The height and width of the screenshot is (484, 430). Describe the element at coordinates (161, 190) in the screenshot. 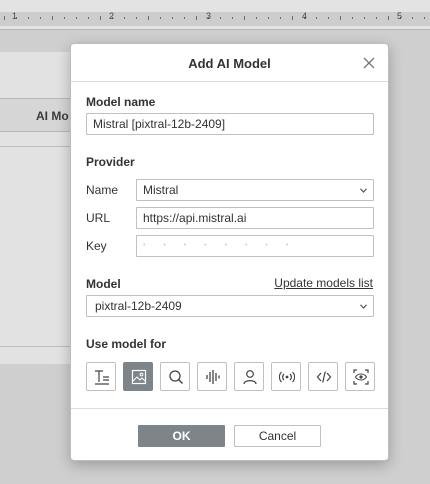

I see `provider-name-value: Mistral` at that location.